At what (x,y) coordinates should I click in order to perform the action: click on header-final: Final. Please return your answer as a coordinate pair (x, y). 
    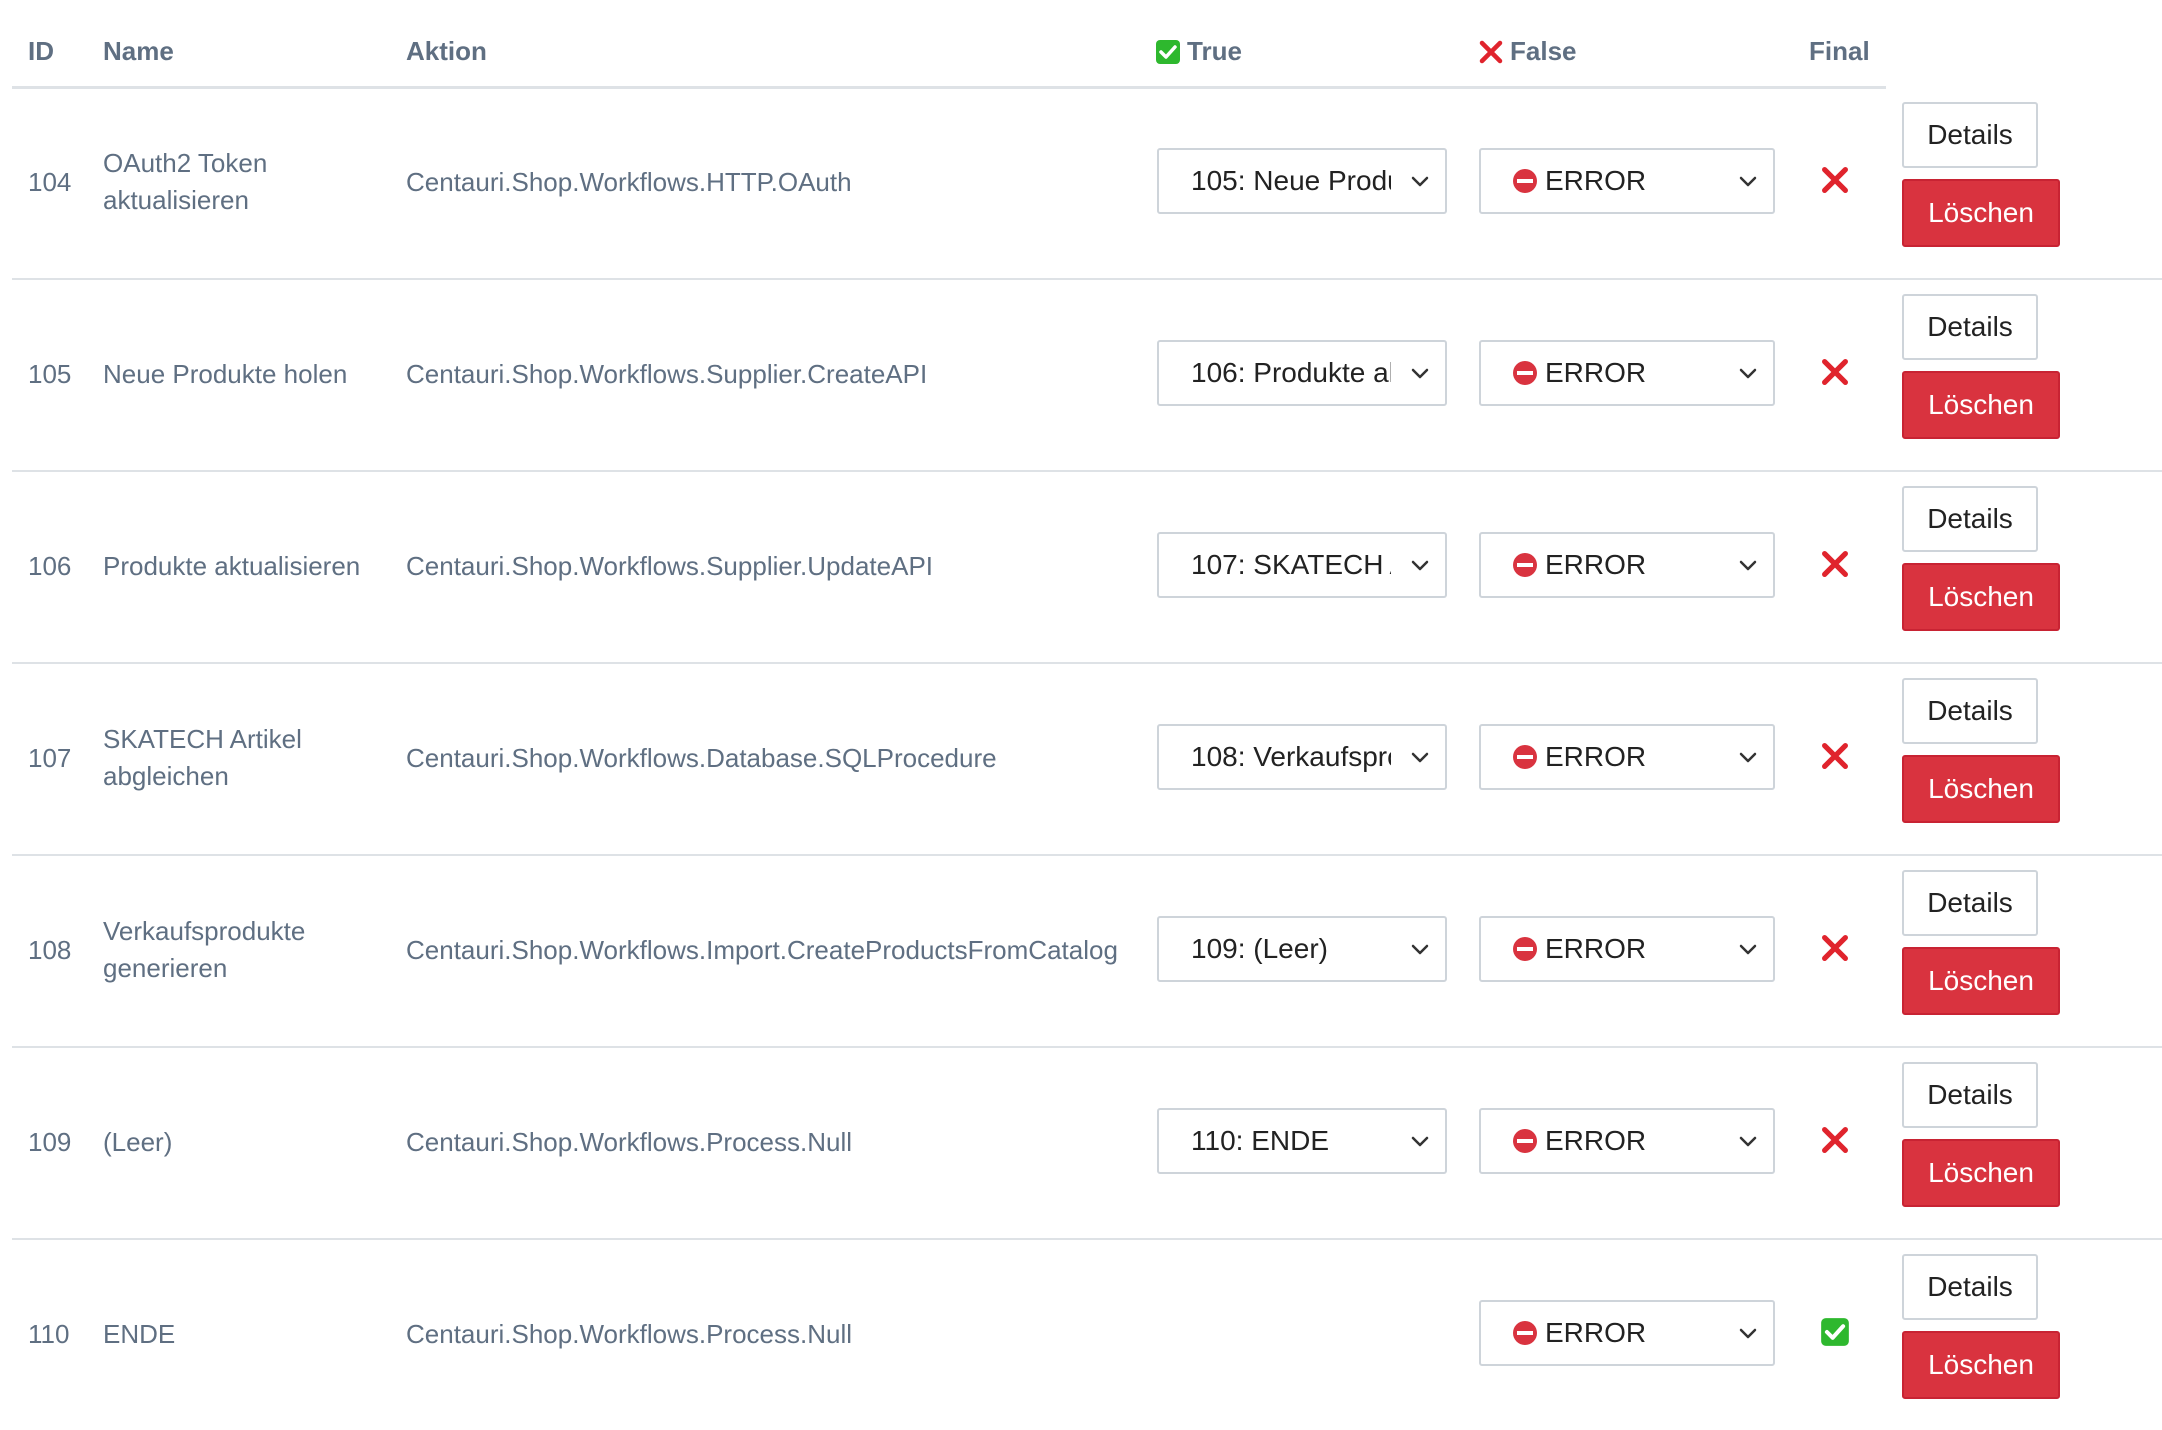
    Looking at the image, I should click on (1839, 51).